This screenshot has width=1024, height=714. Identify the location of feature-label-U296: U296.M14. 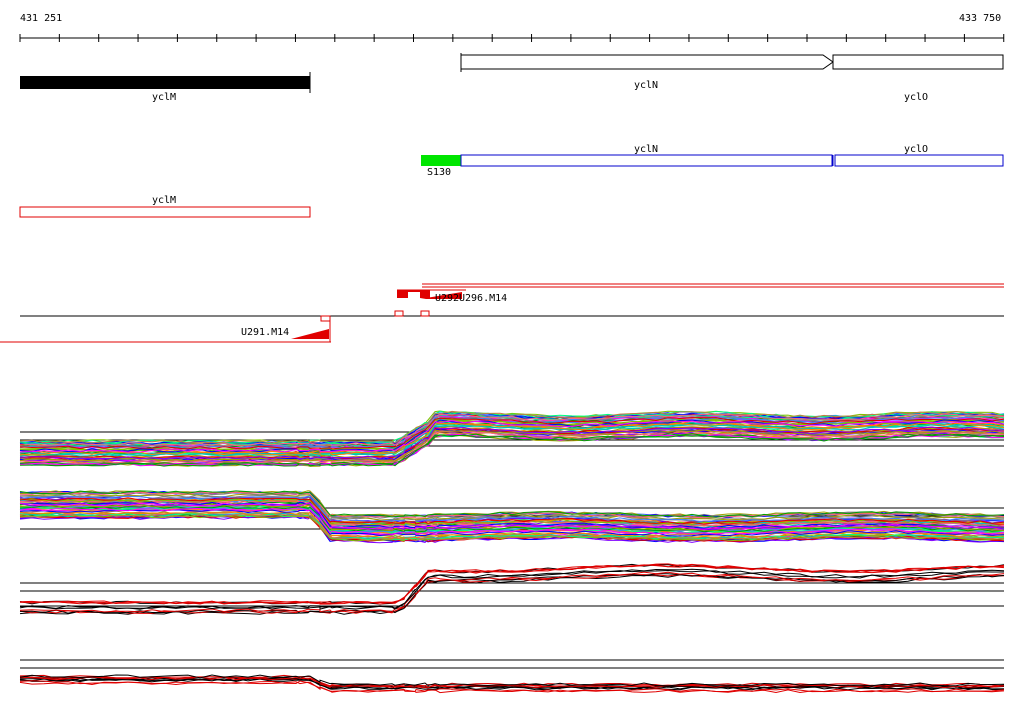
(483, 298).